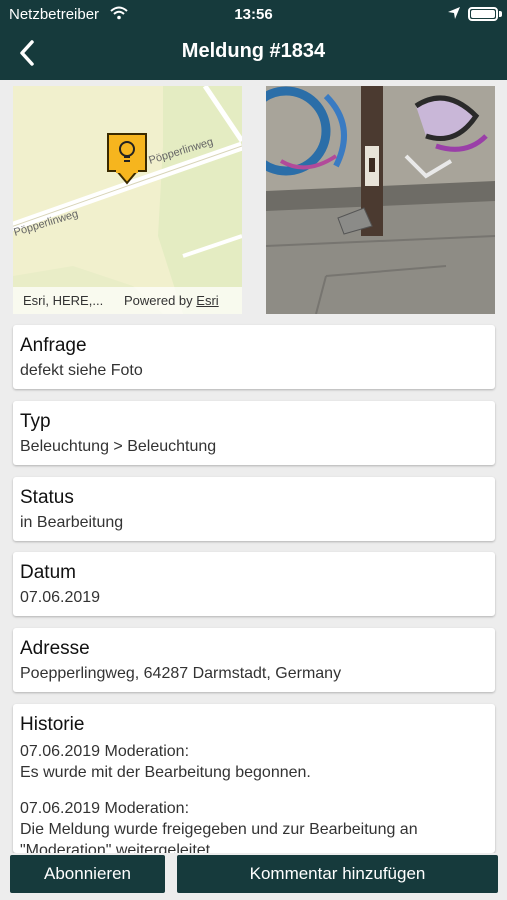 This screenshot has width=507, height=900. Describe the element at coordinates (483, 14) in the screenshot. I see `battery-icon` at that location.